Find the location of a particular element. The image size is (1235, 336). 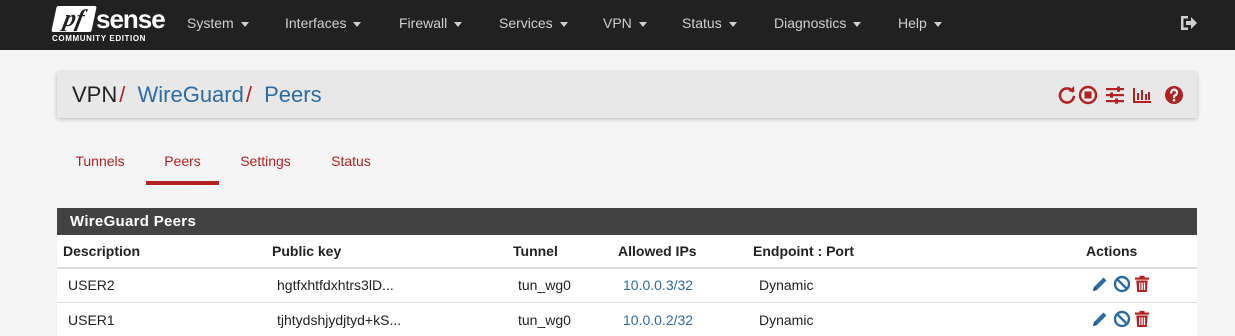

logo-wordmark: sense is located at coordinates (131, 19).